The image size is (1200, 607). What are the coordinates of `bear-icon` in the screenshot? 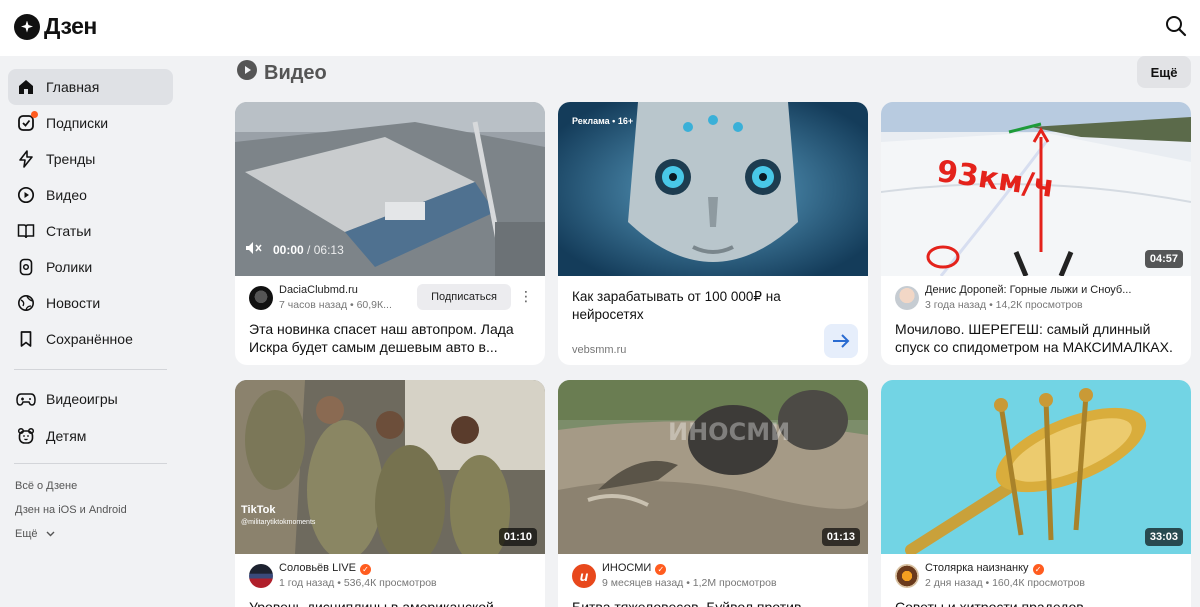 It's located at (26, 436).